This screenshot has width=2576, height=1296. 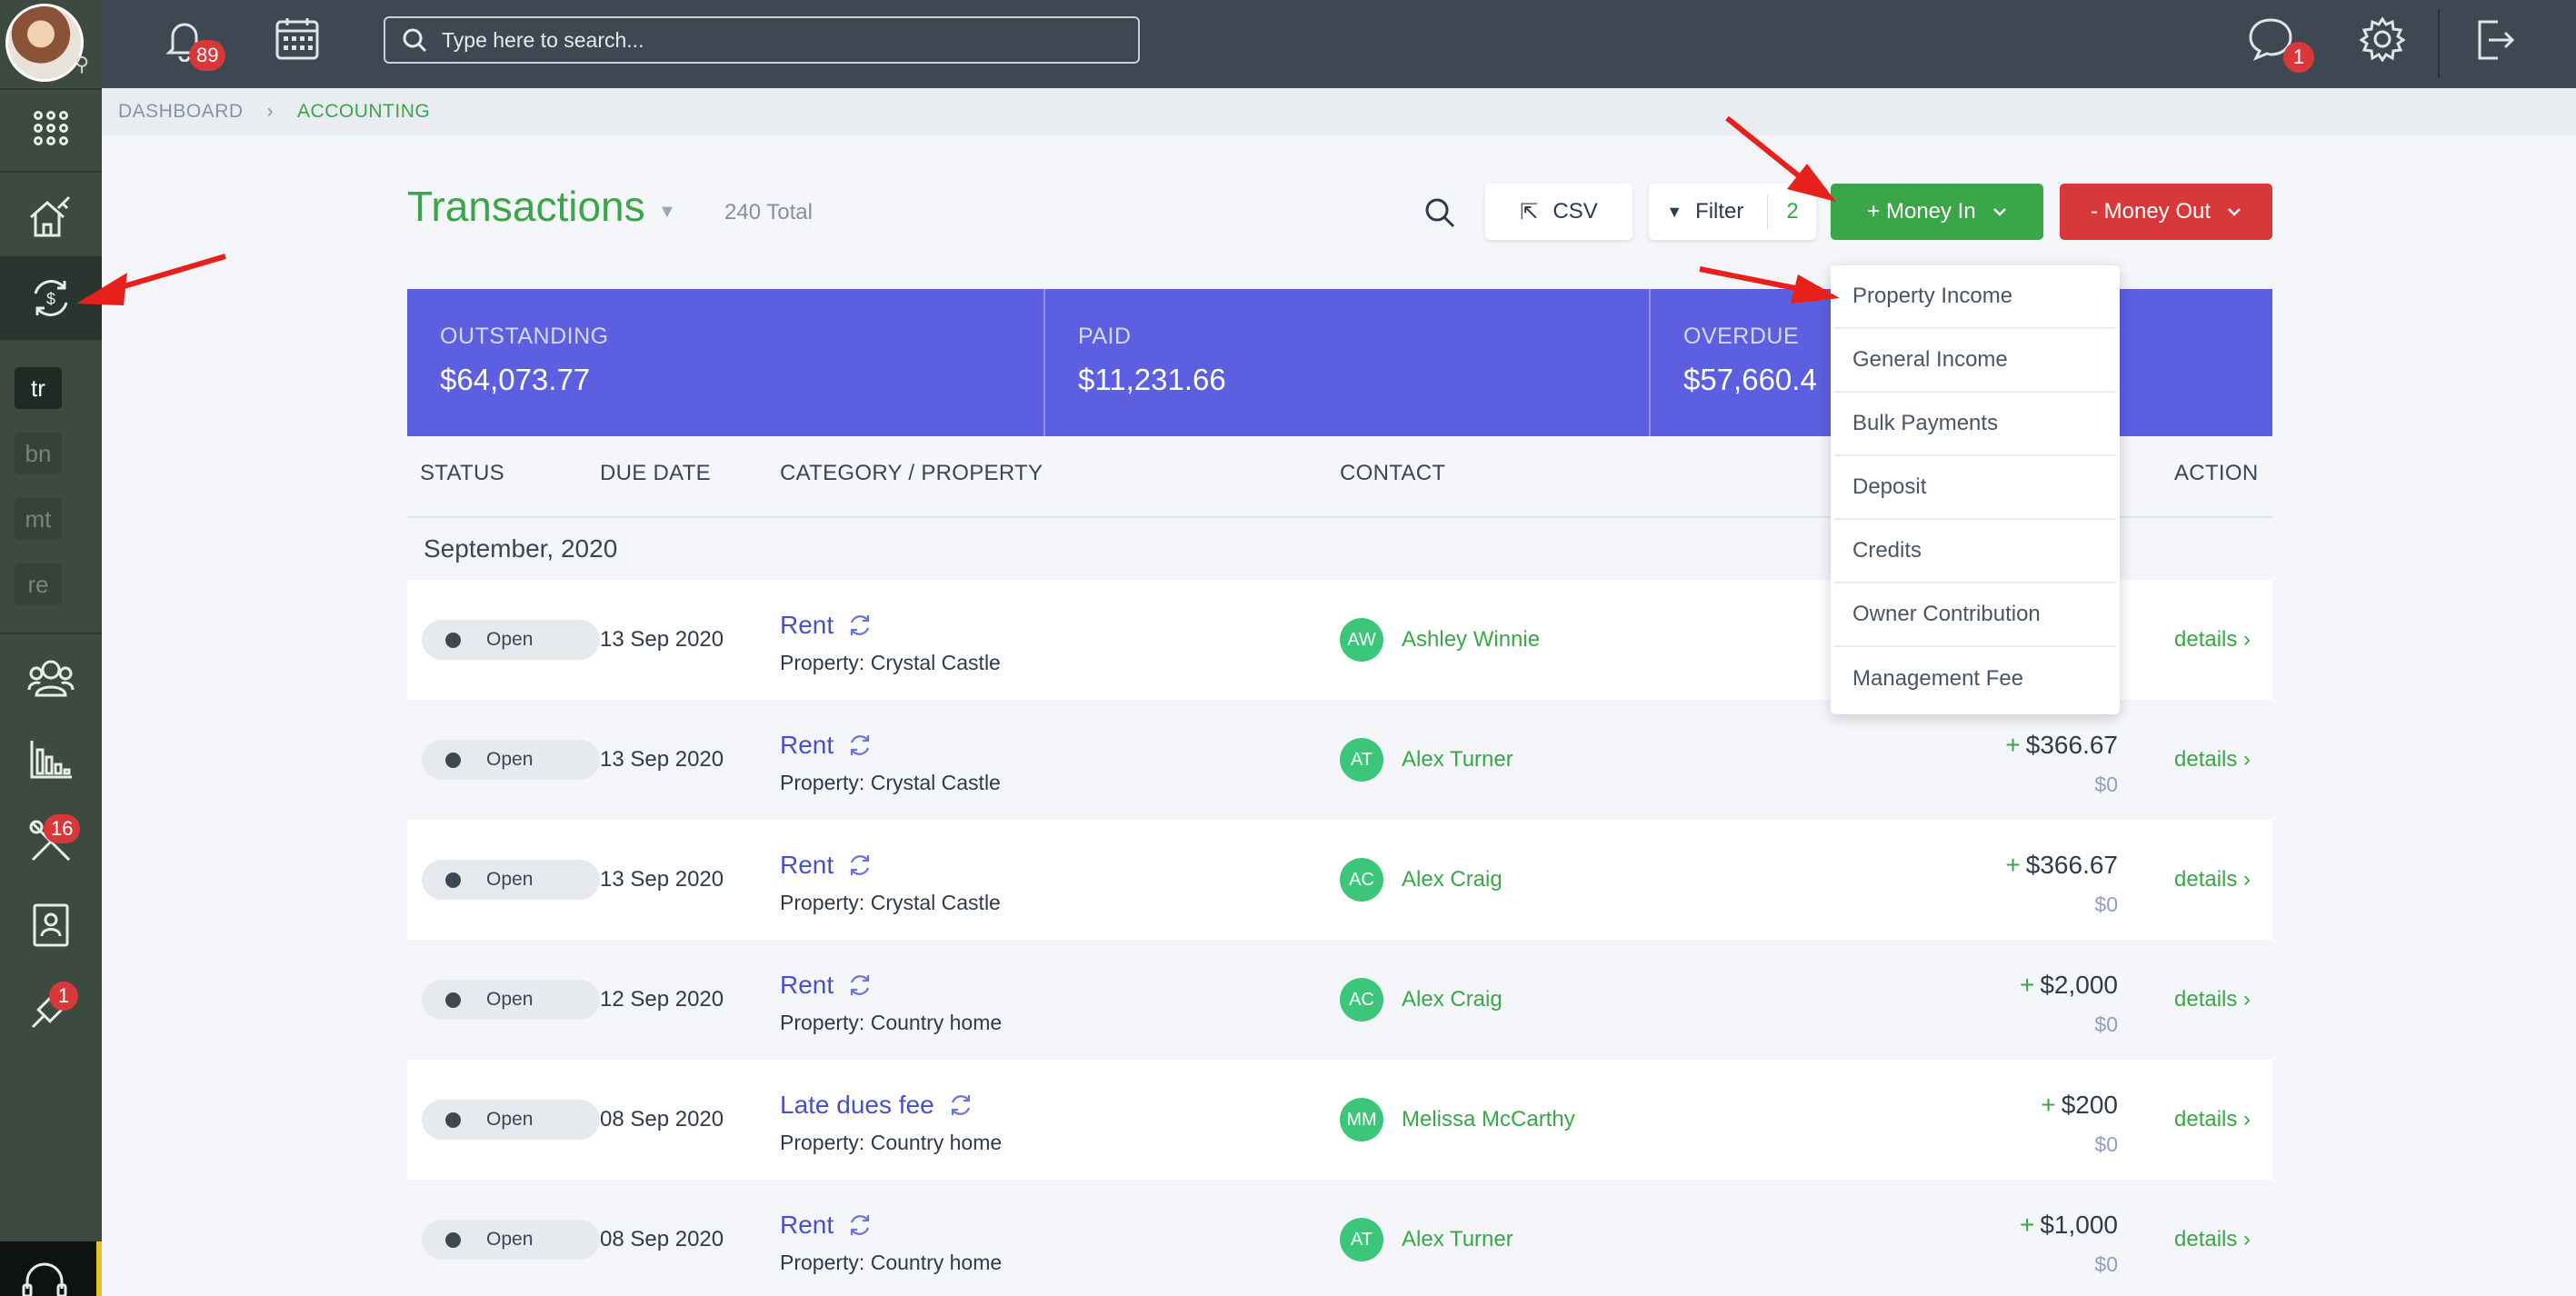 I want to click on sidebar-item-contacts, so click(x=51, y=678).